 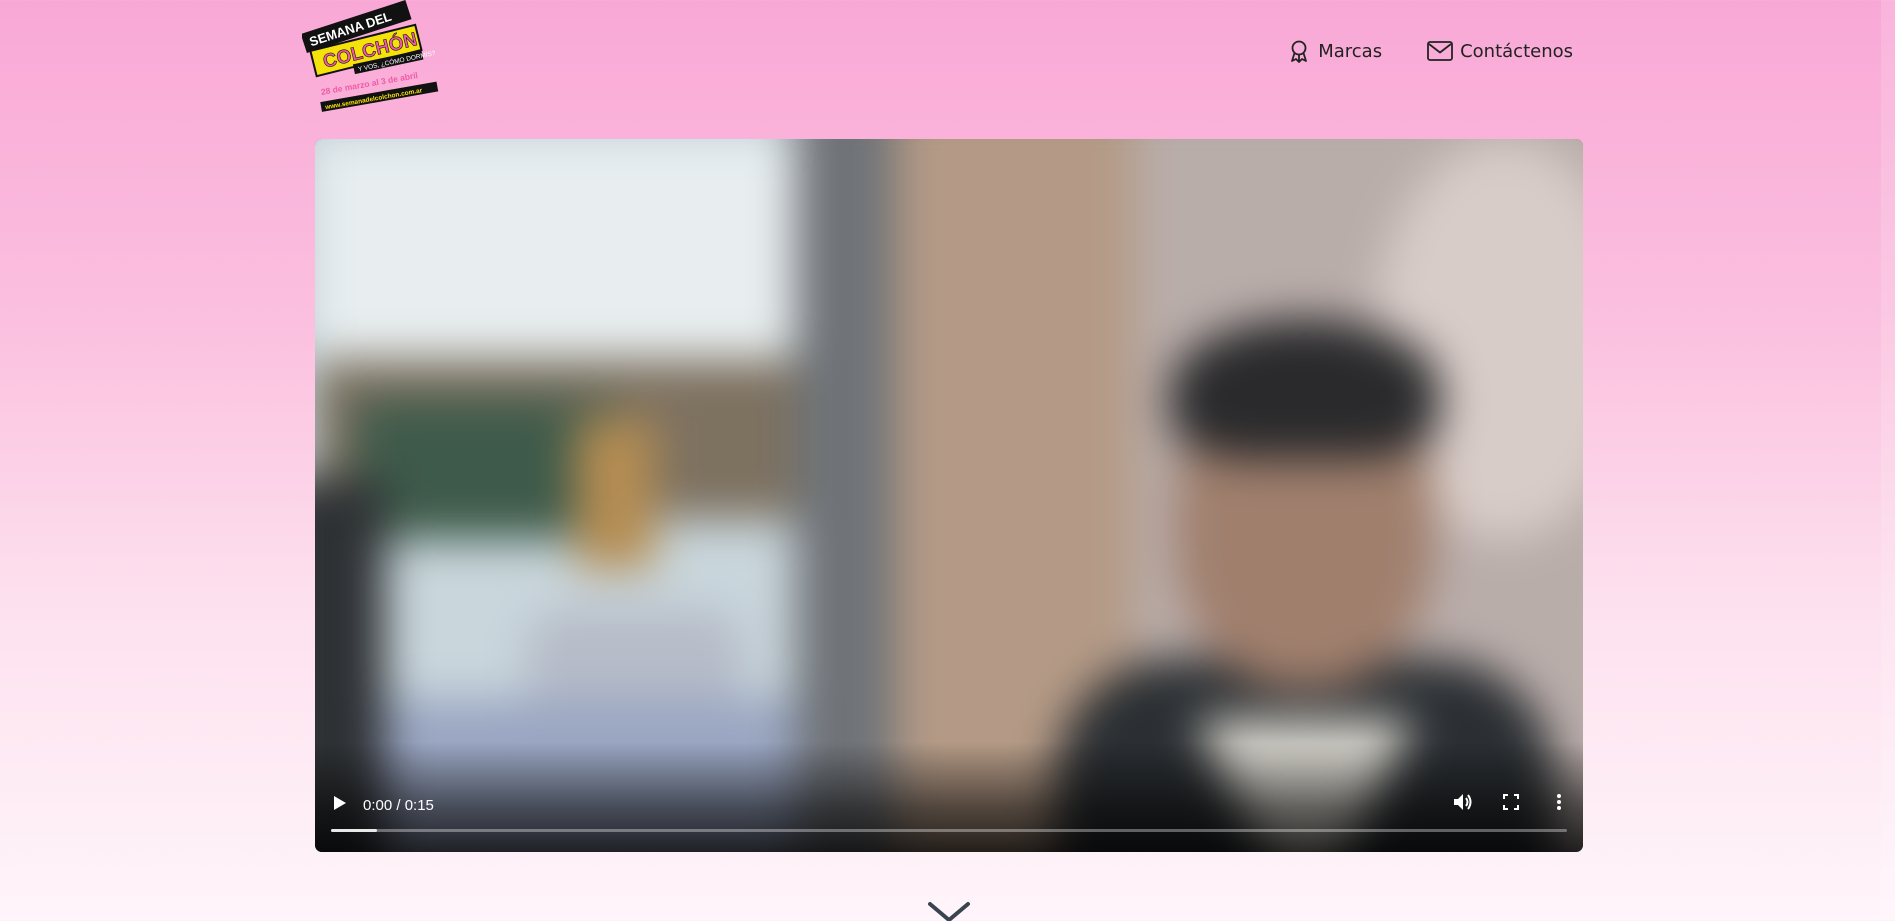 I want to click on fullscreen-button, so click(x=1511, y=804).